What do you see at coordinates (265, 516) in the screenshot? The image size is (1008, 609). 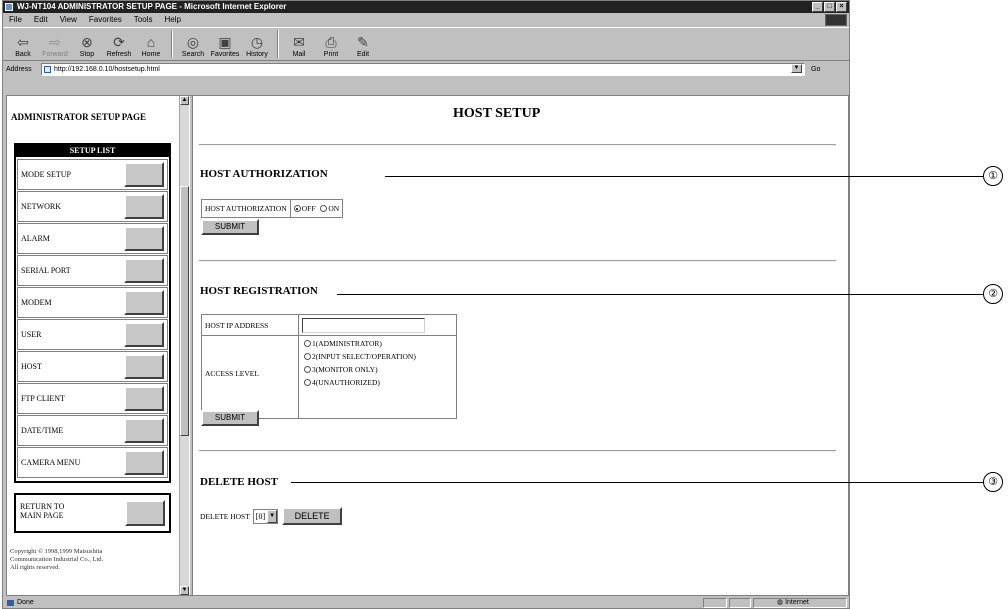 I see `delete-host-select: [0] ▼` at bounding box center [265, 516].